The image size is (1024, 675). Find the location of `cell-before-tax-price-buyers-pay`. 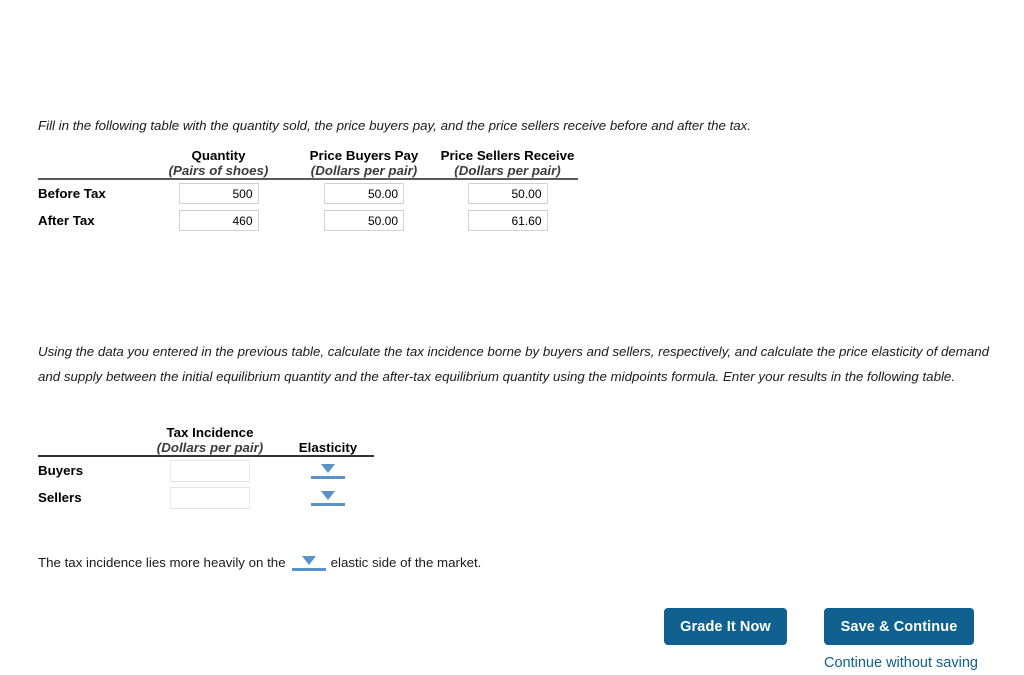

cell-before-tax-price-buyers-pay is located at coordinates (364, 193).